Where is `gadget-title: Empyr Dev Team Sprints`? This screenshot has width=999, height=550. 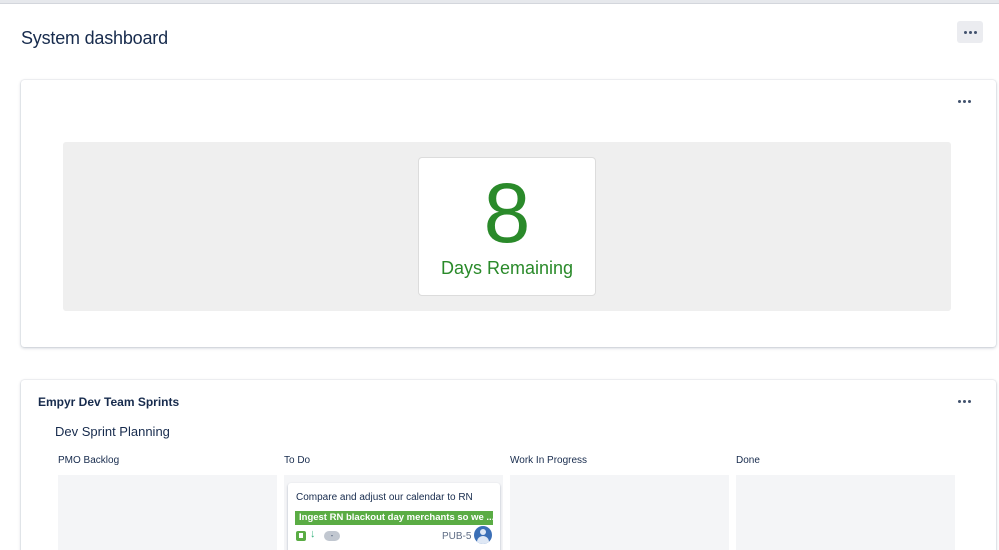 gadget-title: Empyr Dev Team Sprints is located at coordinates (108, 402).